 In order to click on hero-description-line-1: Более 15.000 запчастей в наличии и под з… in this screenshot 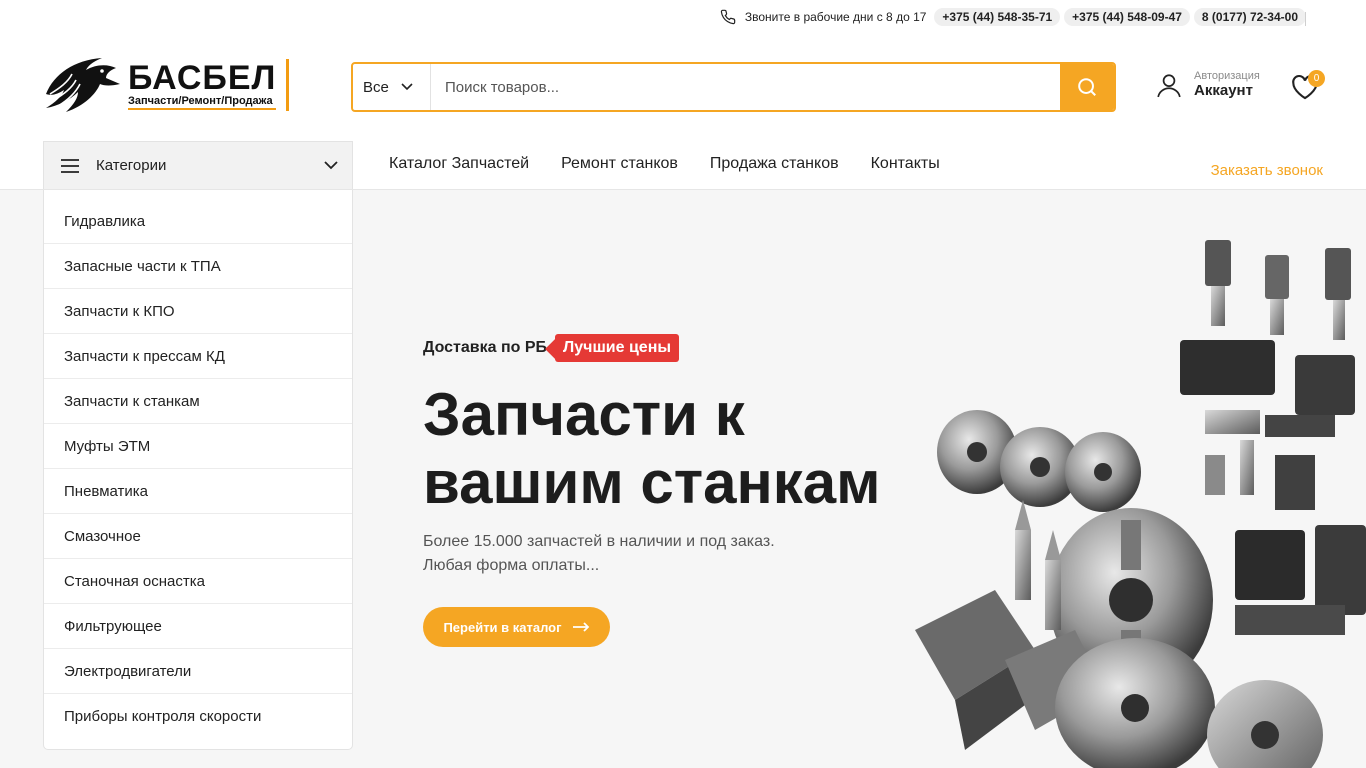, I will do `click(599, 541)`.